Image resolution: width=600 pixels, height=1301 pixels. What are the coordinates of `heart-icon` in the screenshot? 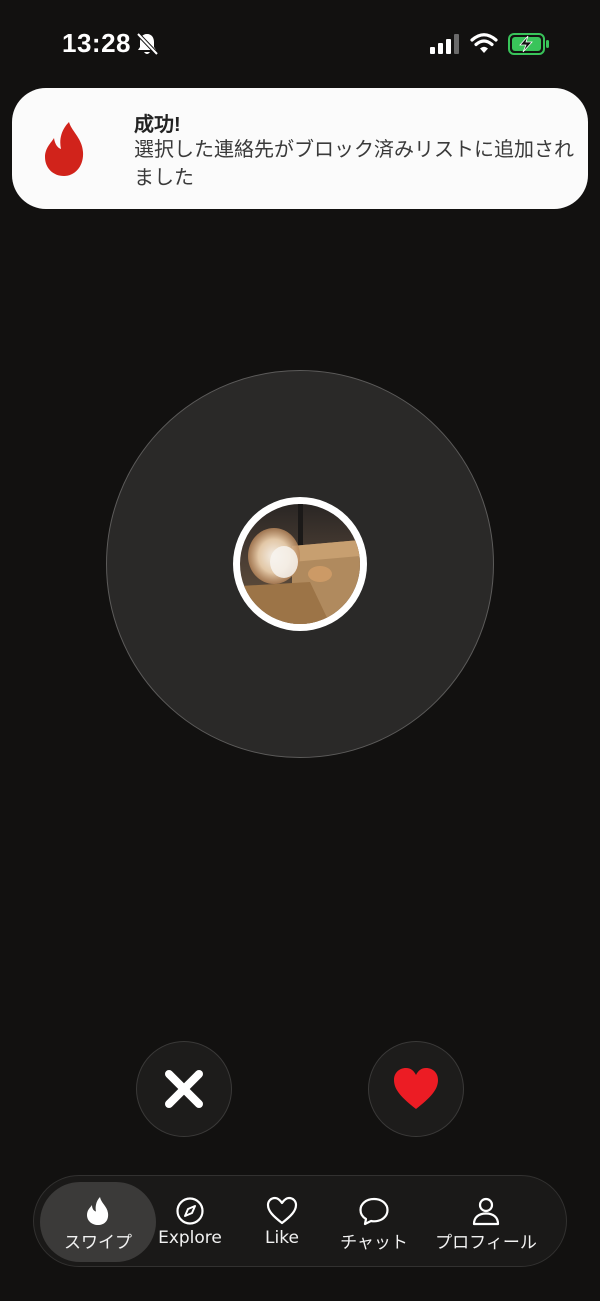 It's located at (416, 1088).